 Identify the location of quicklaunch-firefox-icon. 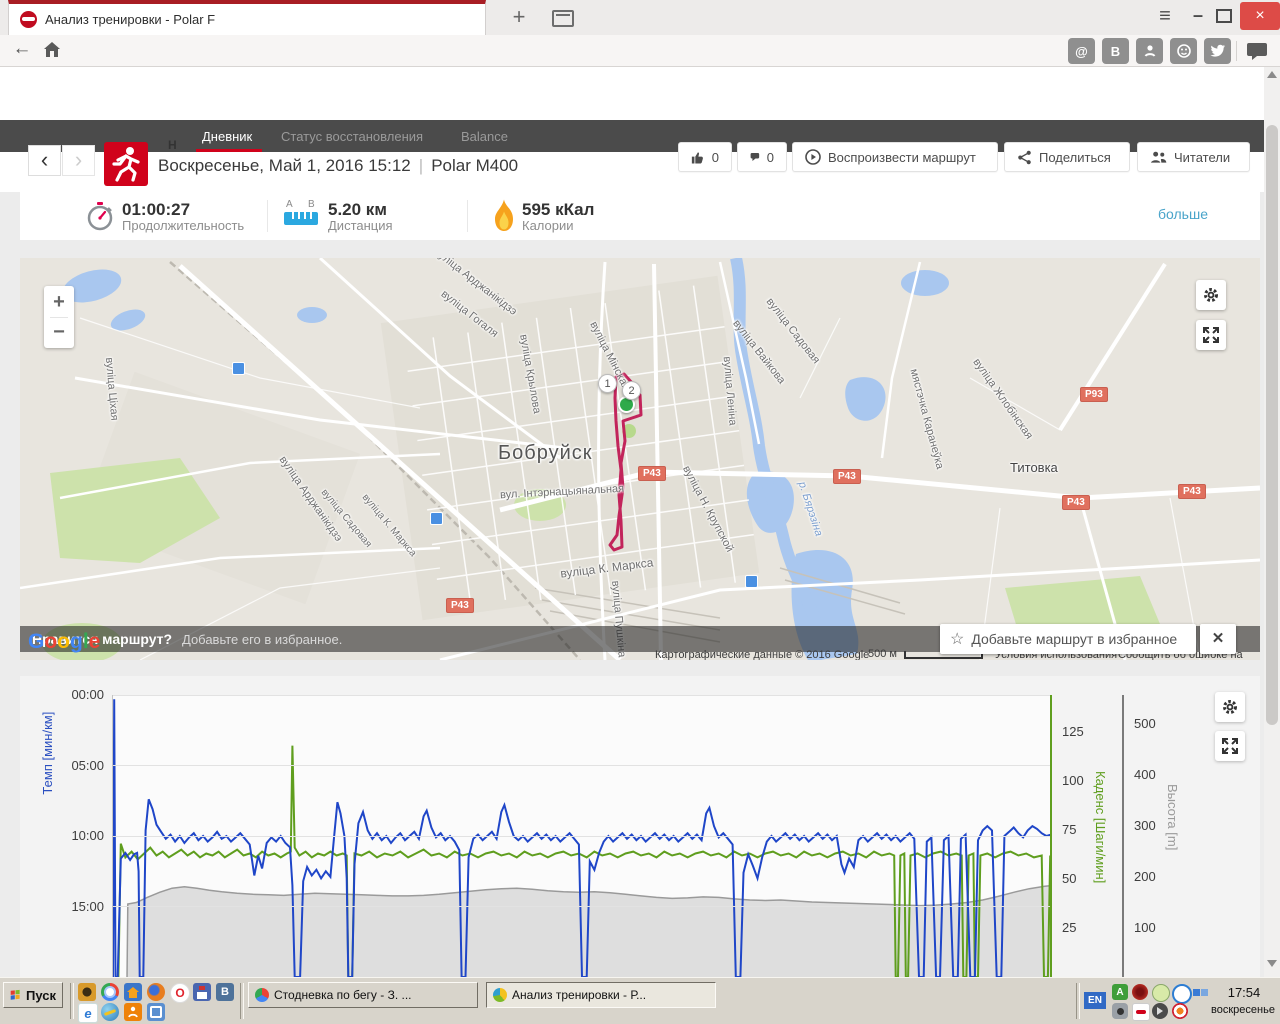
(156, 992).